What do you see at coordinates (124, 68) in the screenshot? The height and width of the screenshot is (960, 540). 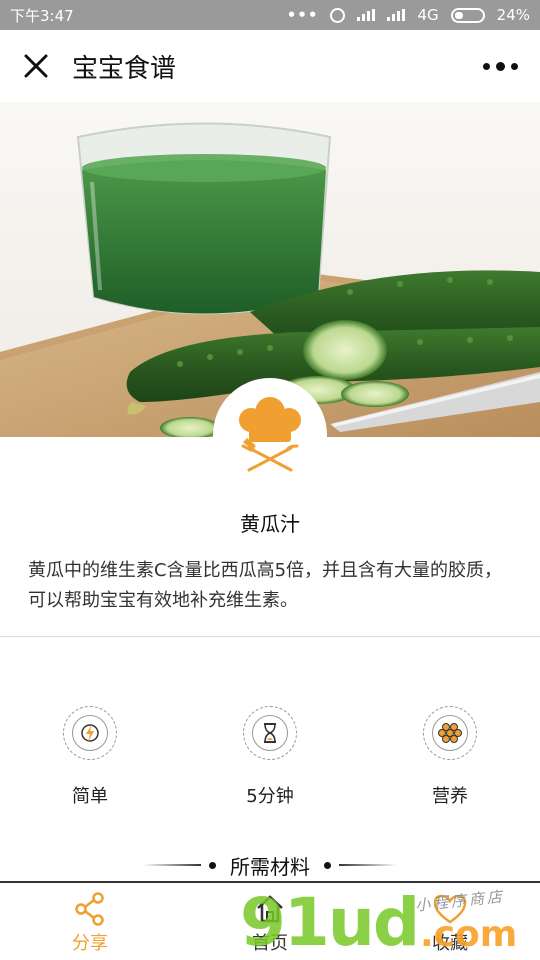 I see `page-title: 宝宝食谱` at bounding box center [124, 68].